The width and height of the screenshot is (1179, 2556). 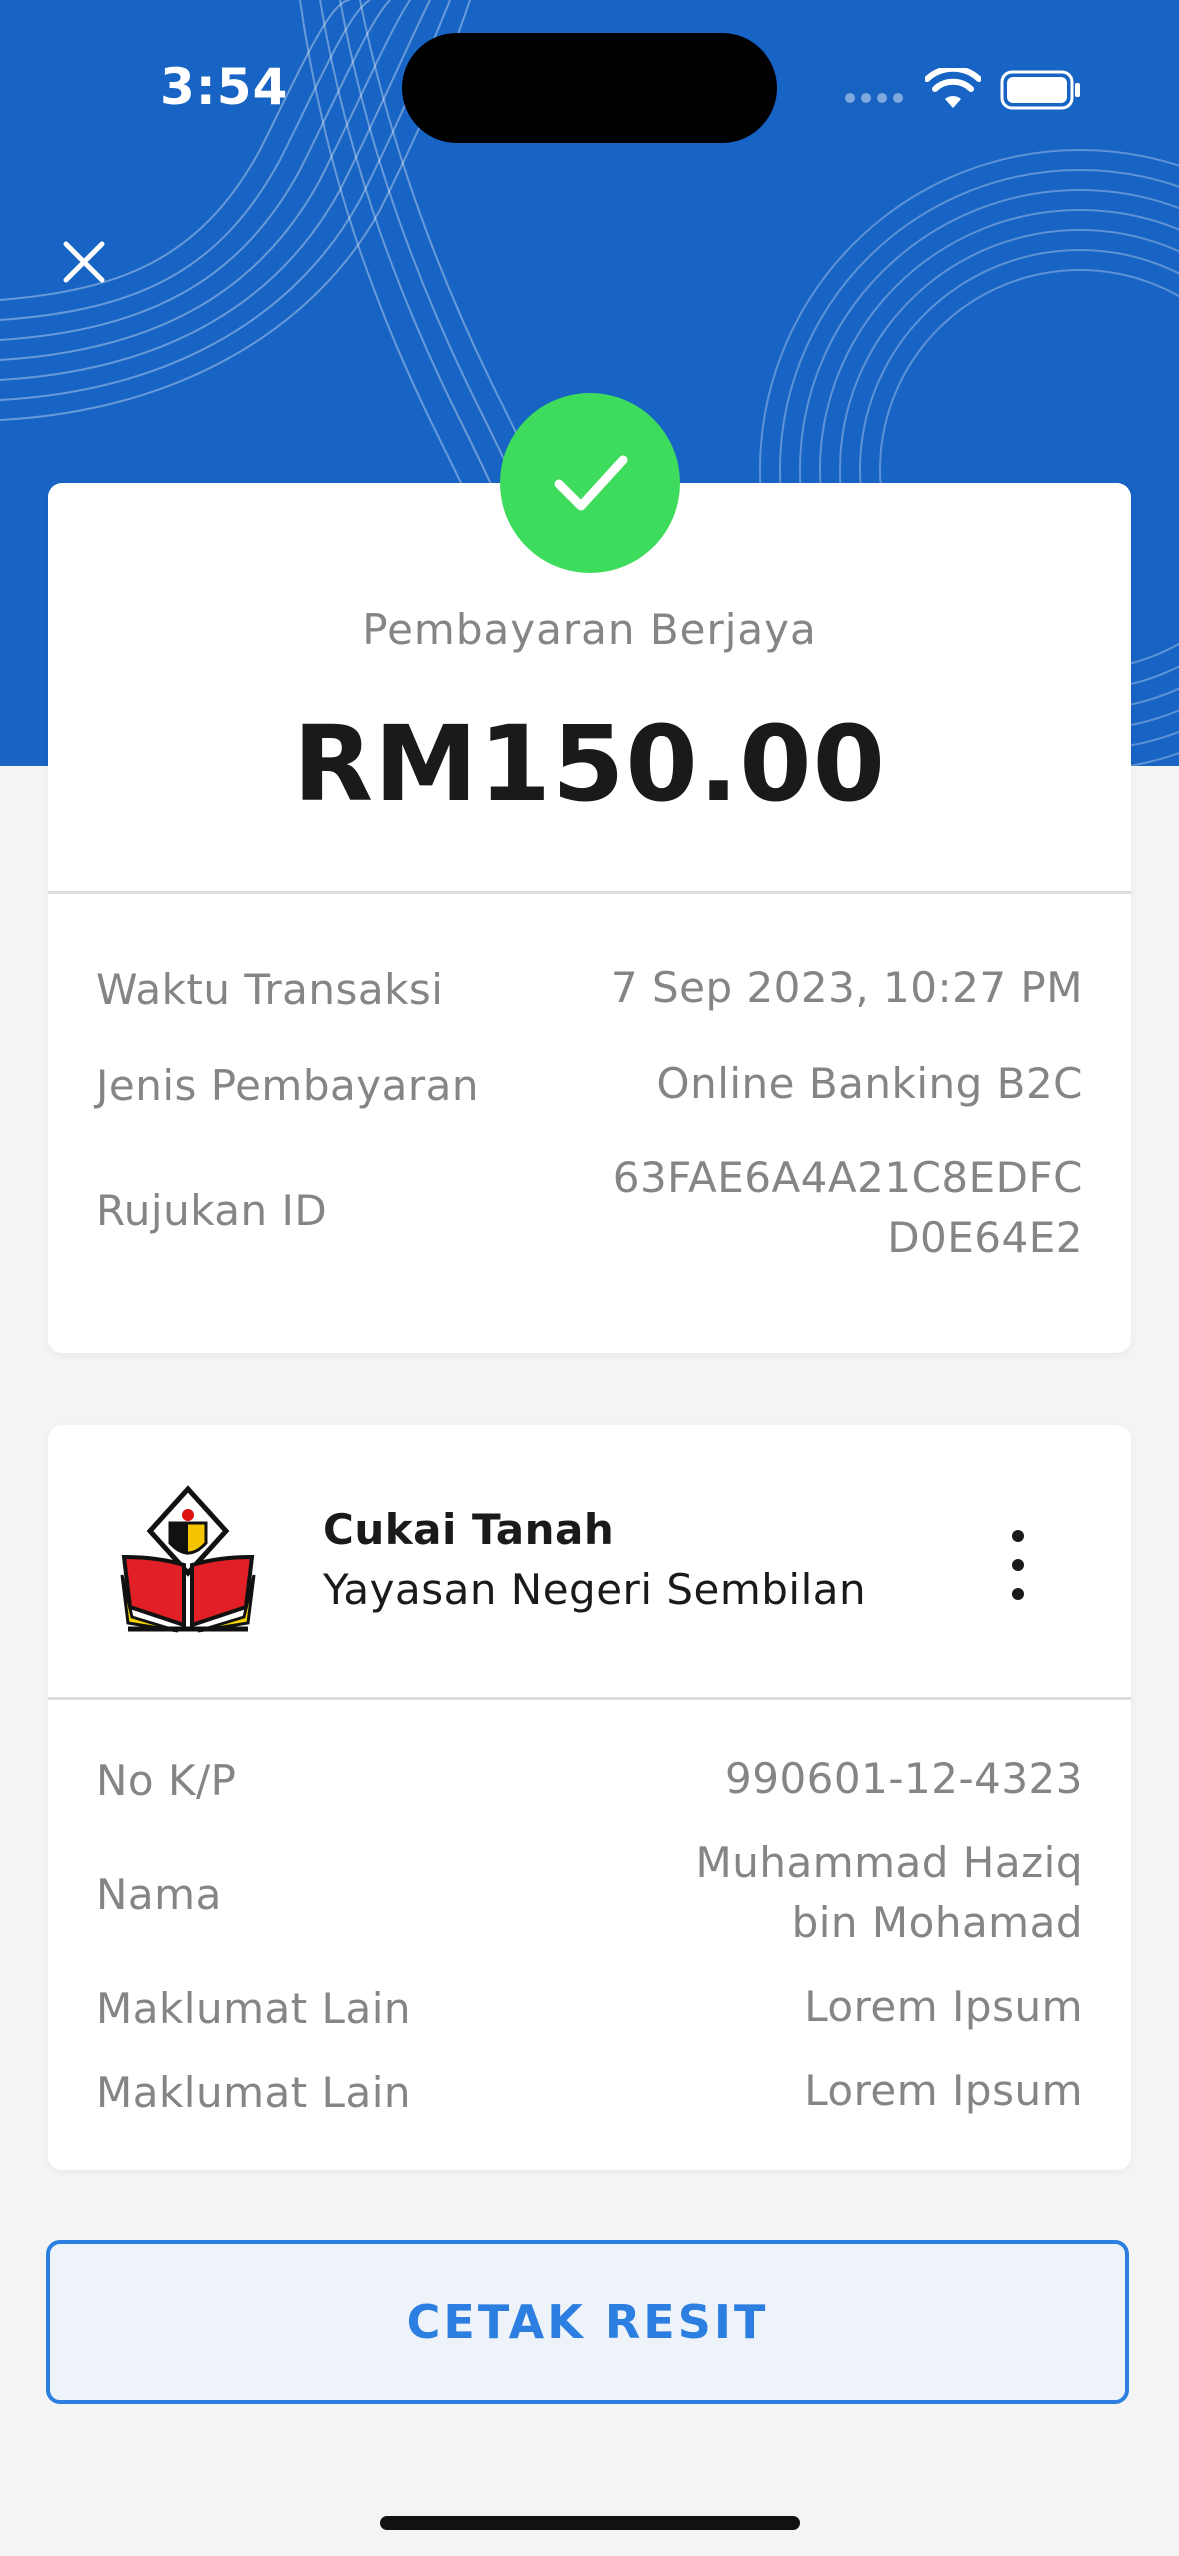 I want to click on status-time: 3:54, so click(x=224, y=87).